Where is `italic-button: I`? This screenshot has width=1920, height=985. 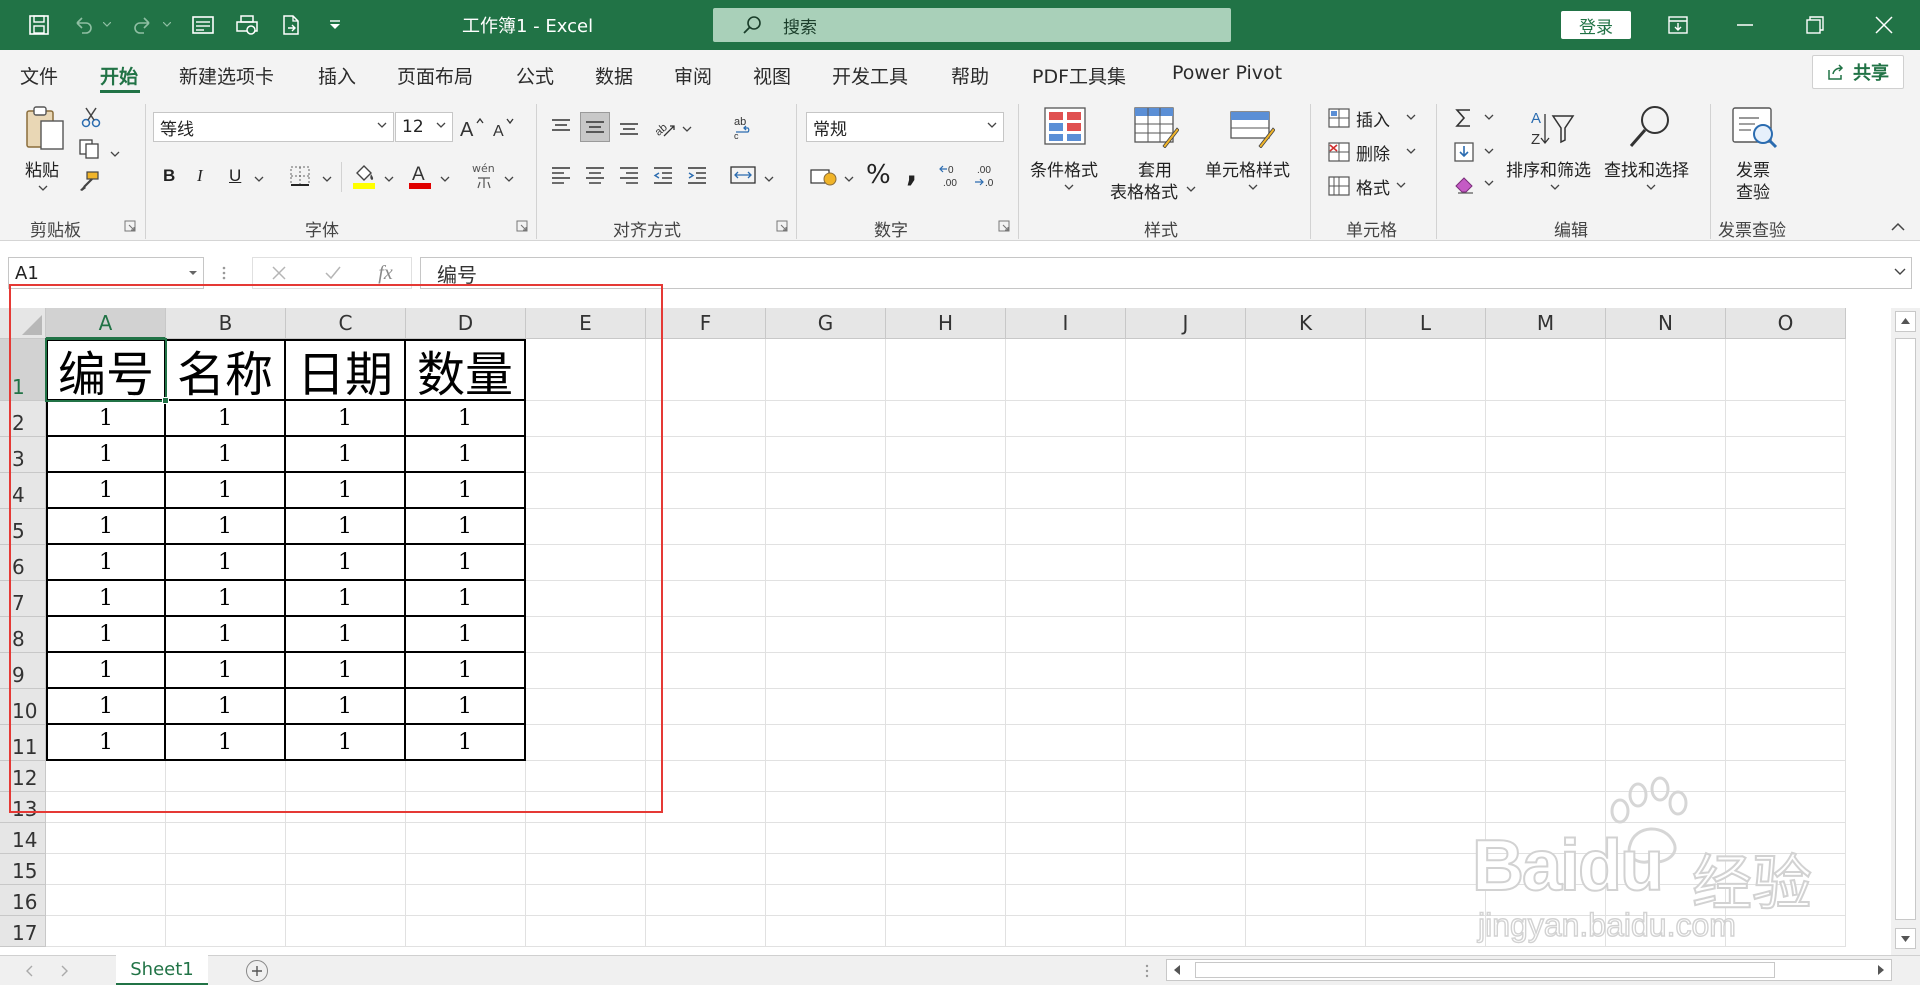 italic-button: I is located at coordinates (200, 176).